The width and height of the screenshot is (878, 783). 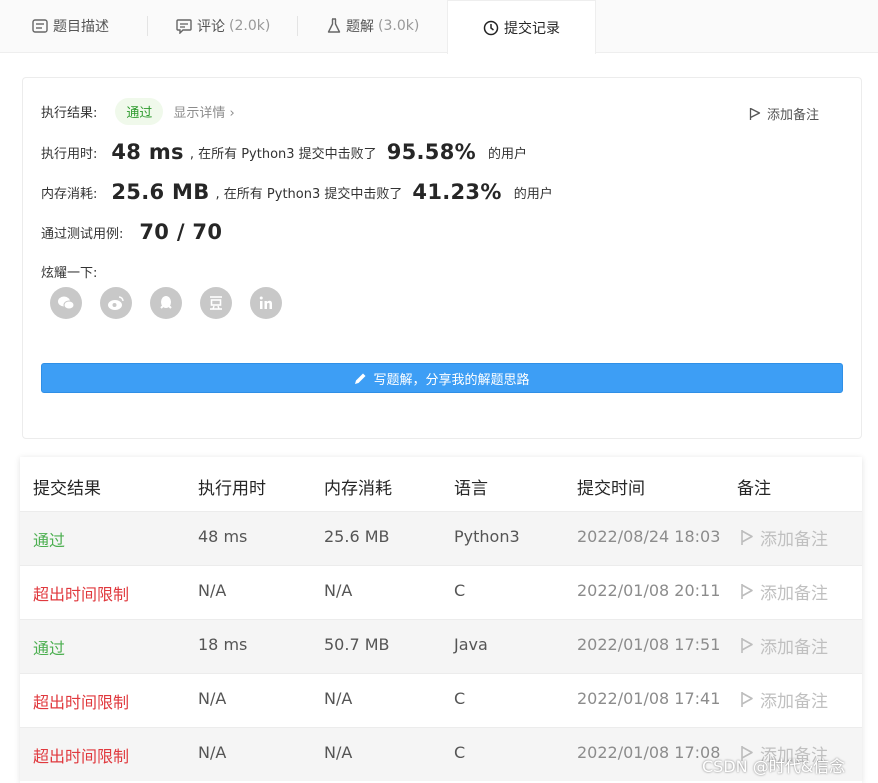 I want to click on language-cell: Python3, so click(x=487, y=536).